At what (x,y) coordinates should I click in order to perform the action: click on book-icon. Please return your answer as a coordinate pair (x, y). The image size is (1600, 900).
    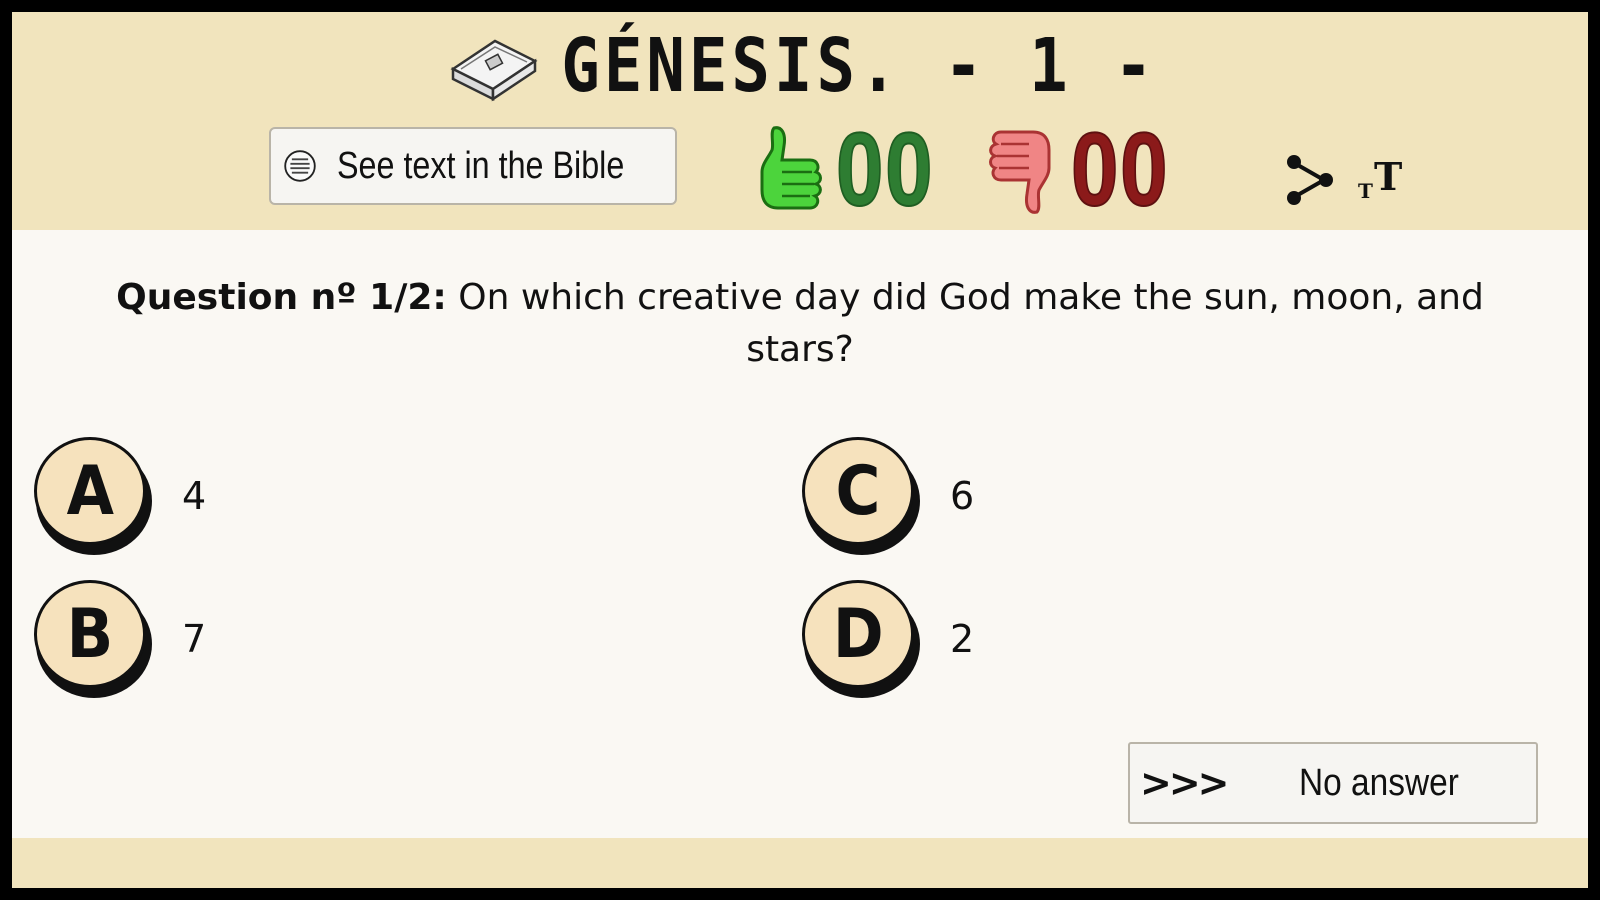
    Looking at the image, I should click on (494, 70).